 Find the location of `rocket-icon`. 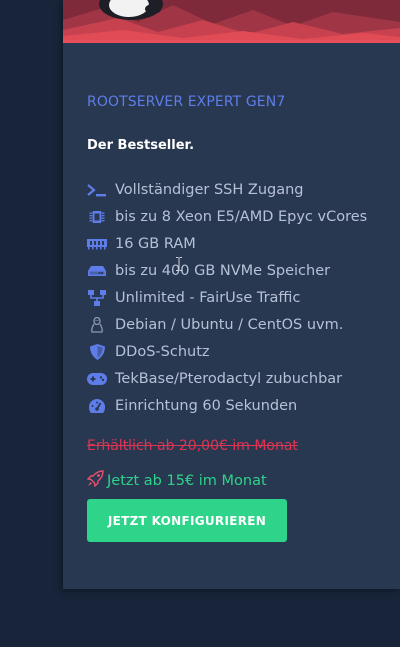

rocket-icon is located at coordinates (95, 480).